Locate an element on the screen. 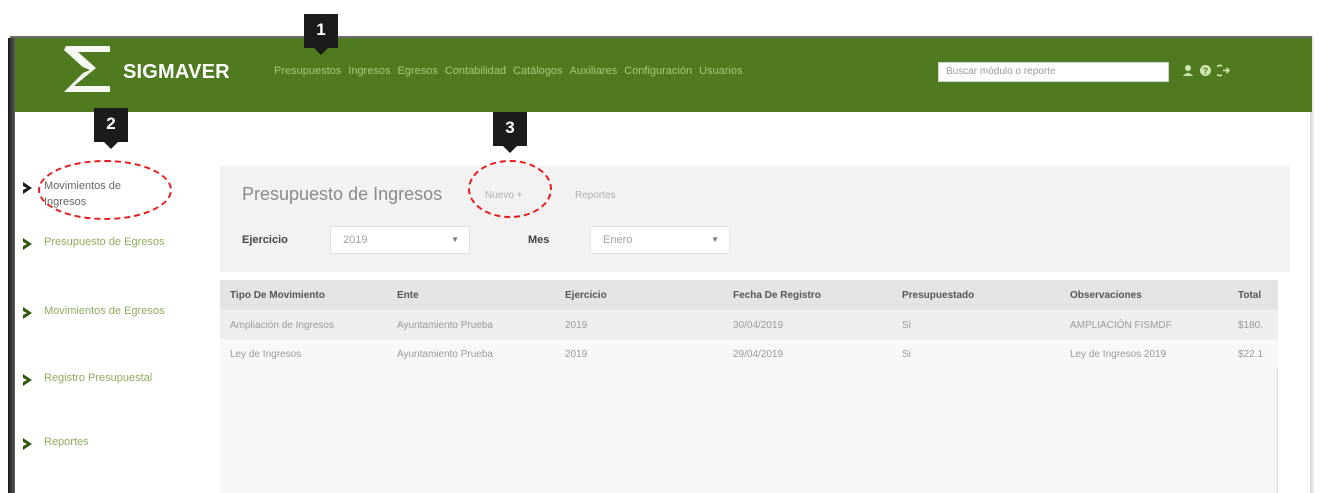 The image size is (1320, 493). column-header: Ejercicio is located at coordinates (586, 295).